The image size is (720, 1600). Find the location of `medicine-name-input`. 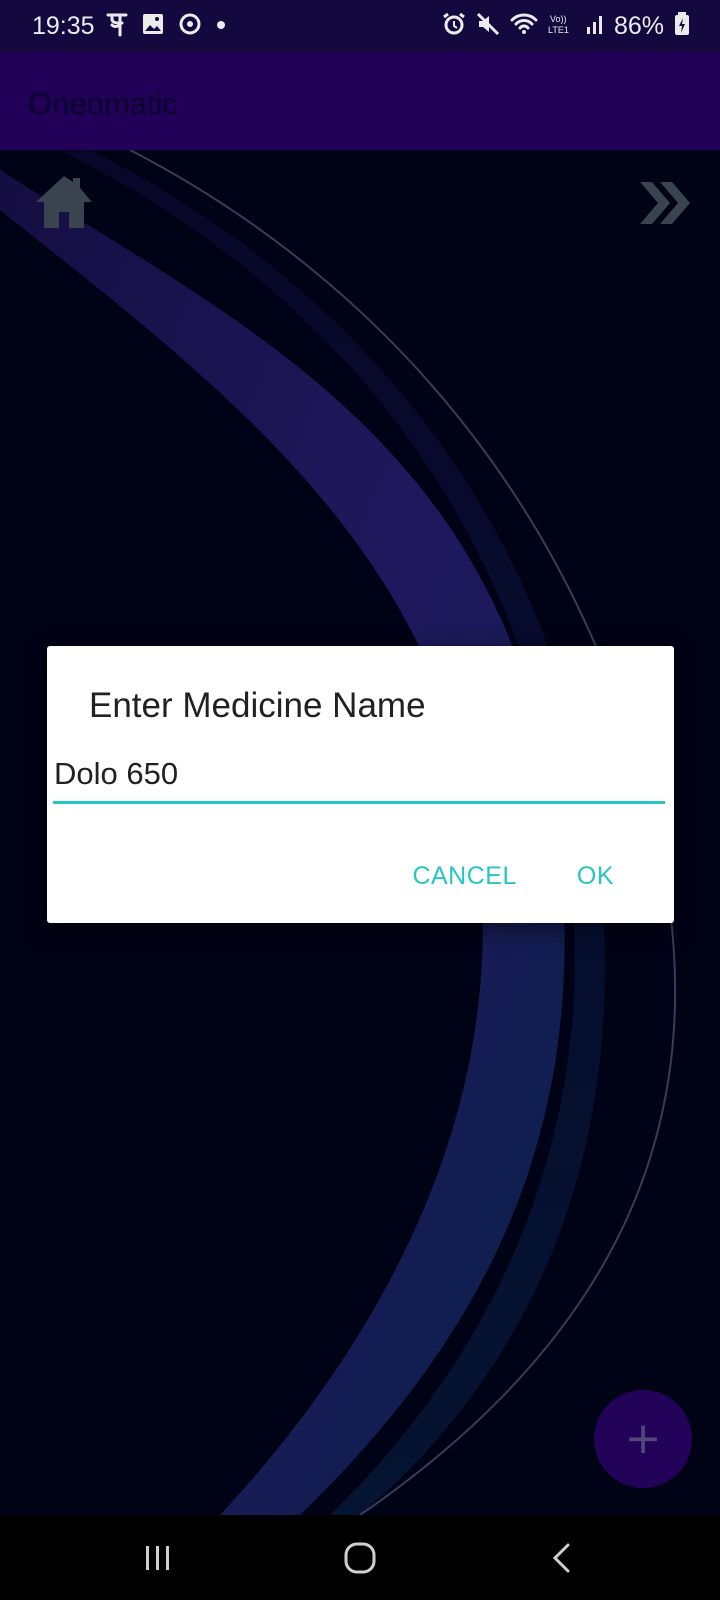

medicine-name-input is located at coordinates (359, 775).